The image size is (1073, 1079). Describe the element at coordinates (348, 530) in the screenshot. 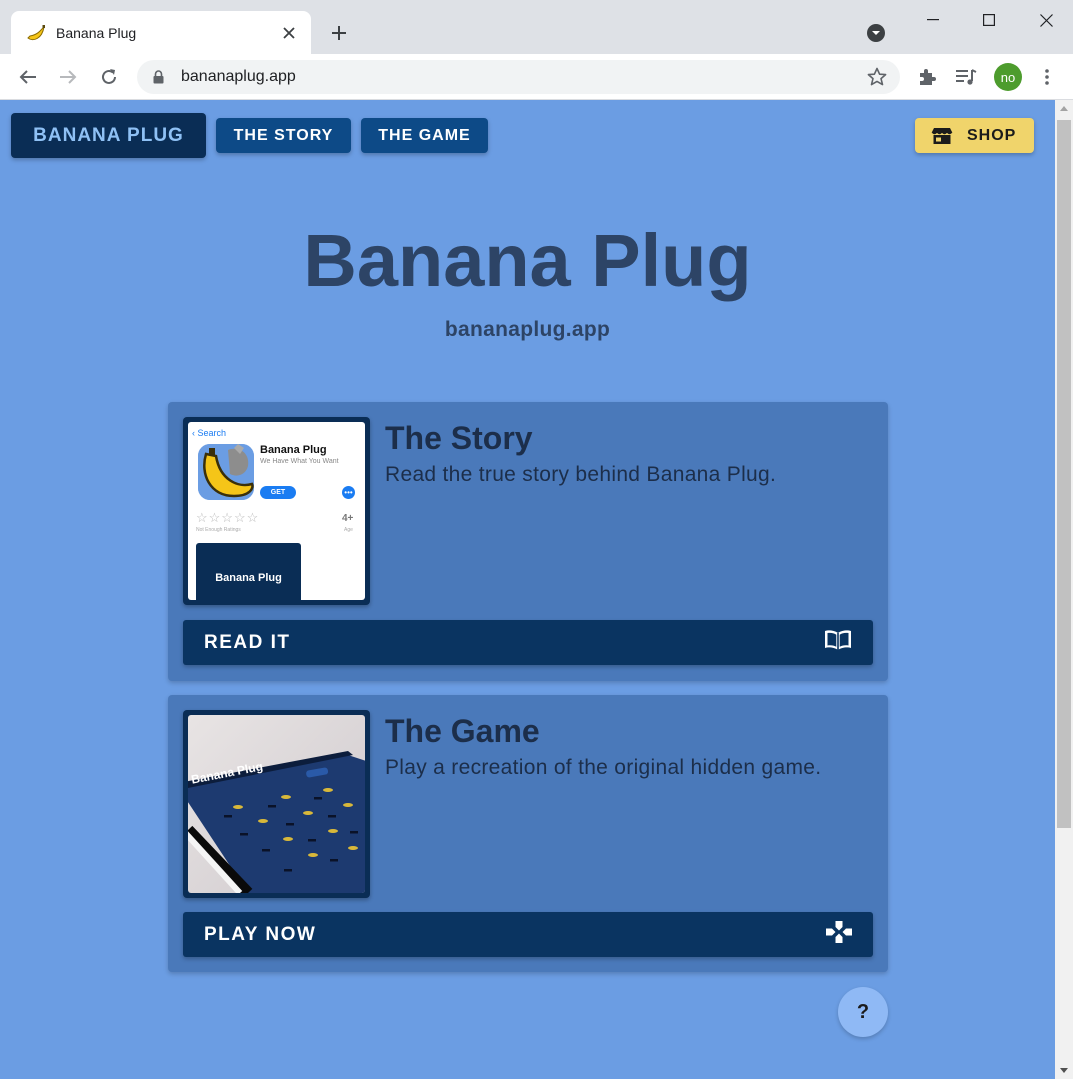

I see `age-rating-label: Age` at that location.